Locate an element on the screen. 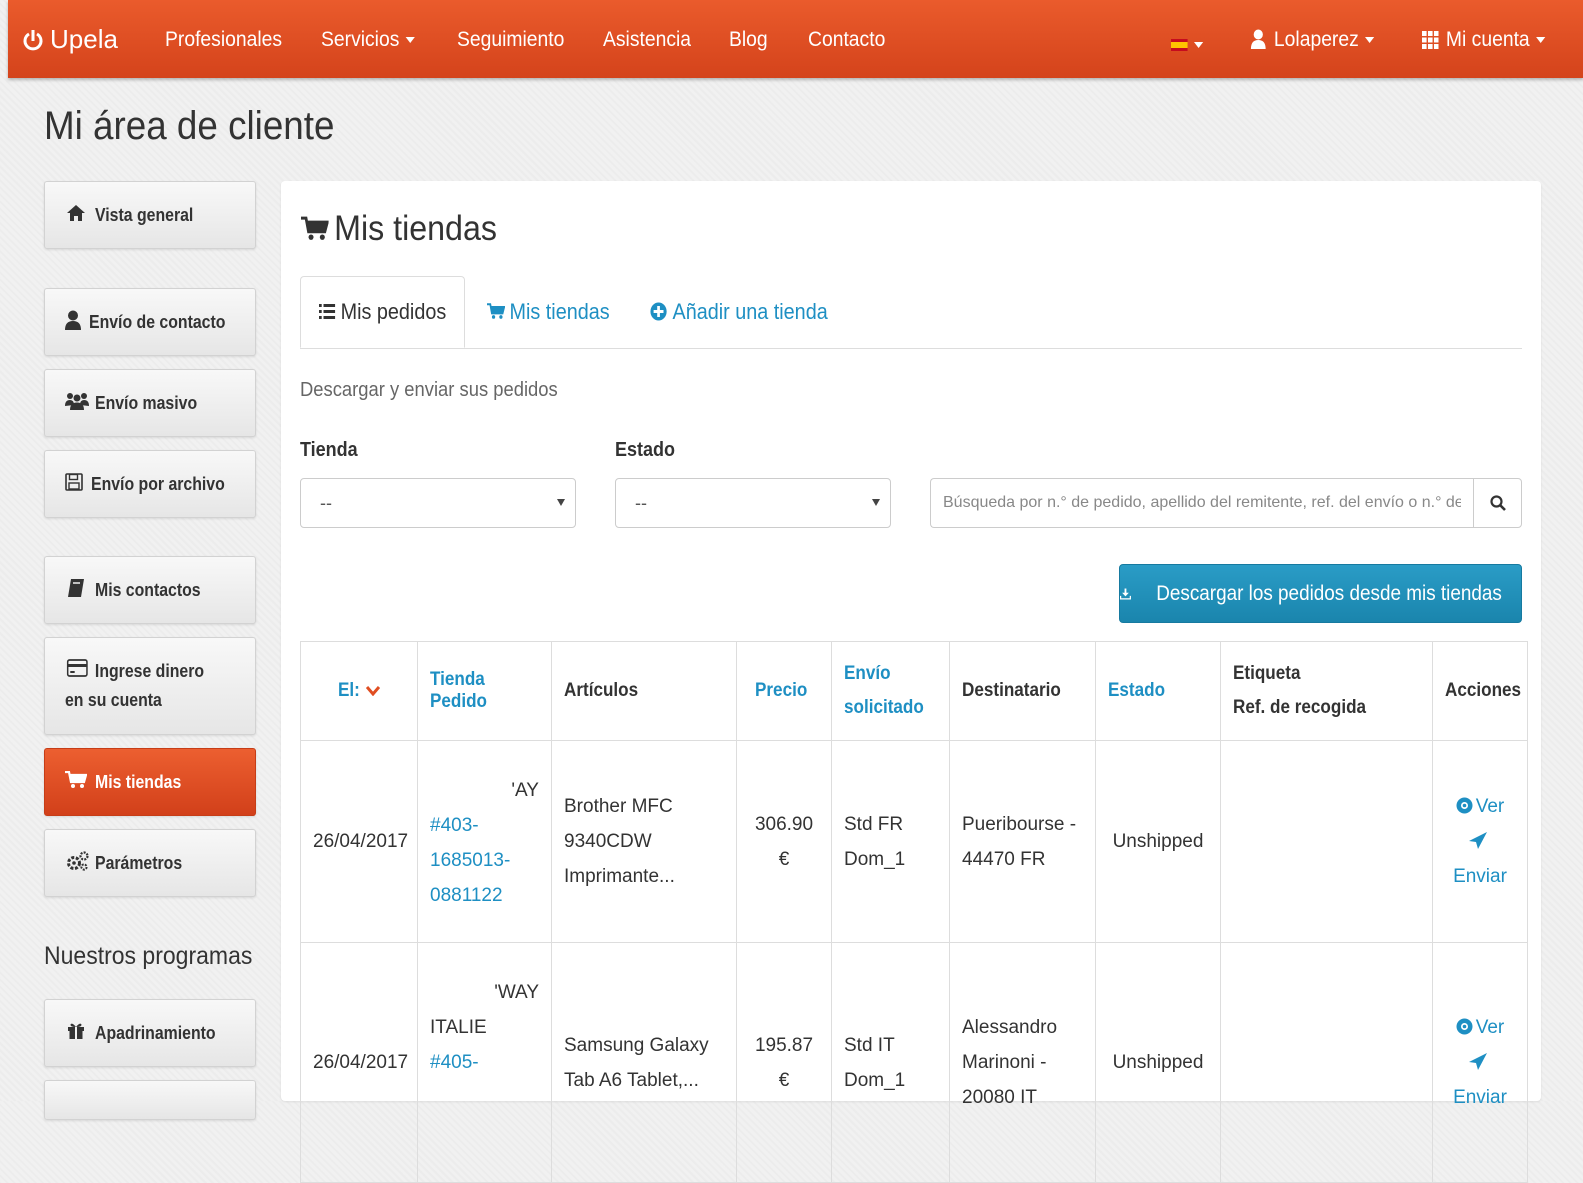 This screenshot has width=1583, height=1183. order-line3: 0881122 is located at coordinates (466, 895).